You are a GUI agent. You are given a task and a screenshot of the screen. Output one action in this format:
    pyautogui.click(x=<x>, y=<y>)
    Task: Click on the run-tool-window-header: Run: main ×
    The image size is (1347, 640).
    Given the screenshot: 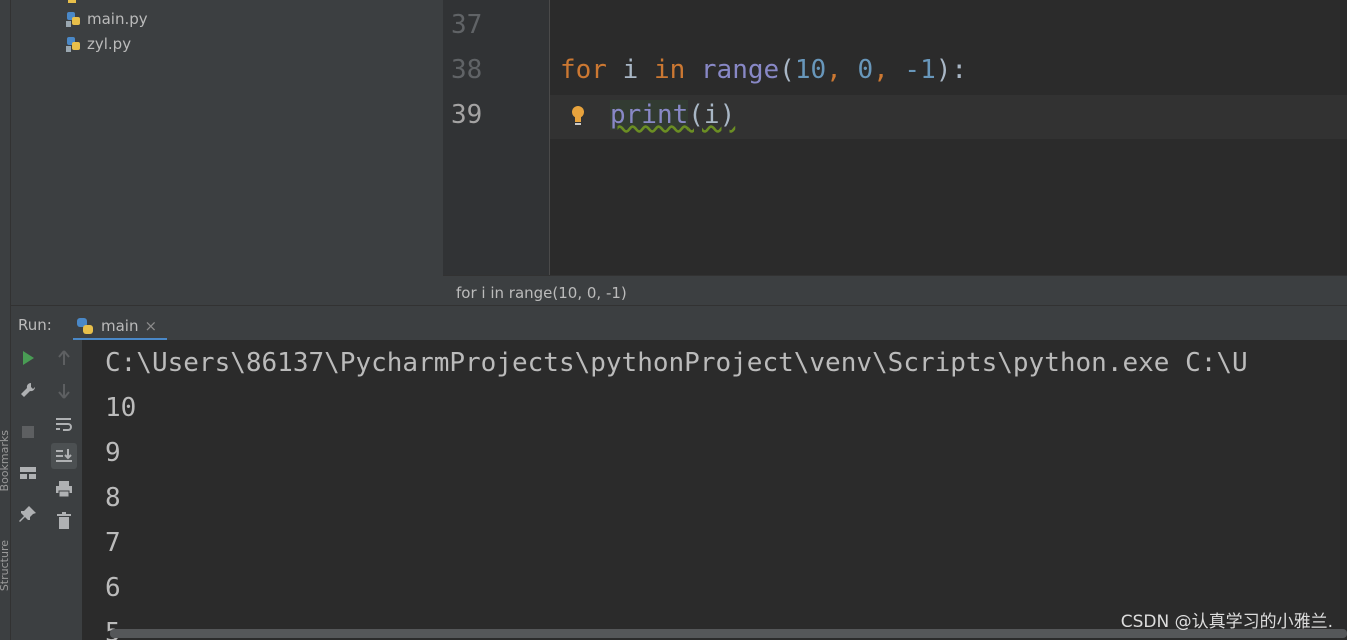 What is the action you would take?
    pyautogui.click(x=679, y=323)
    